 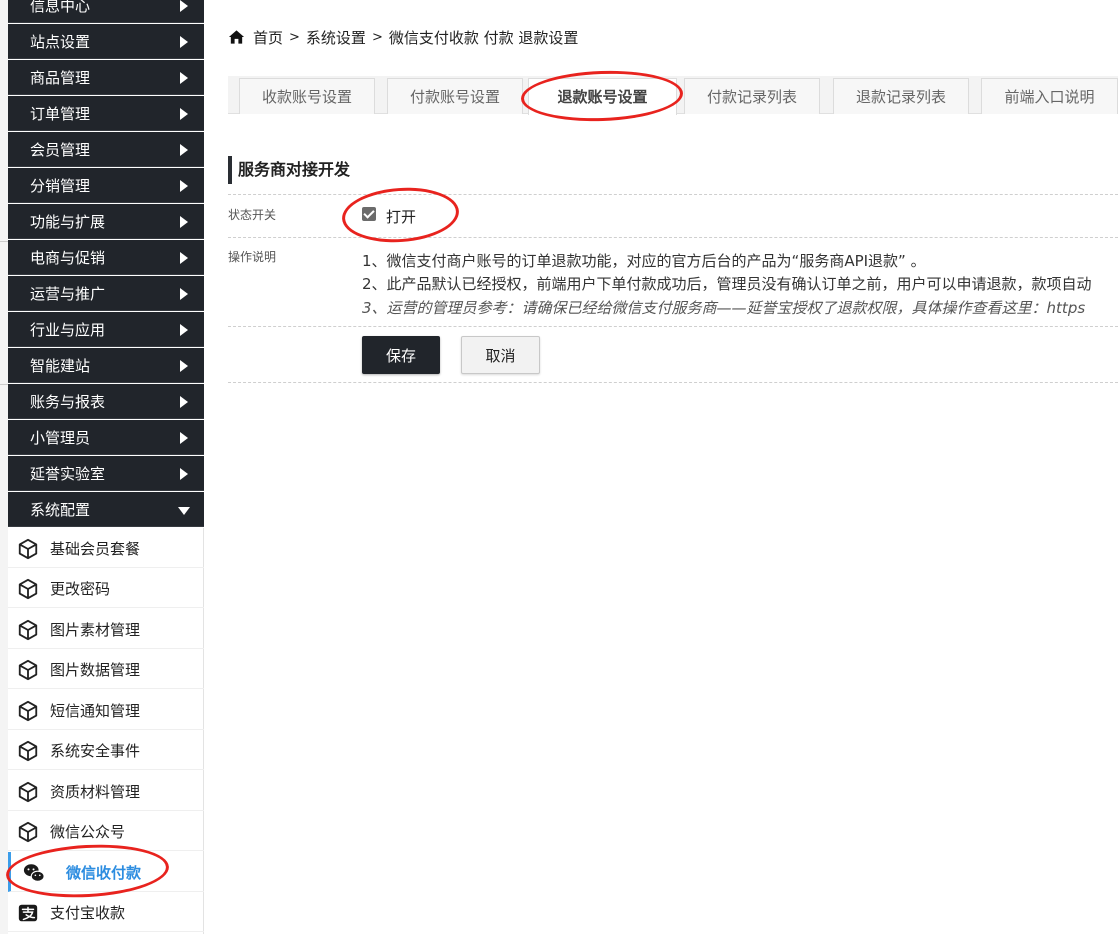 I want to click on sidebar-item-site-settings: 站点设置, so click(x=106, y=41).